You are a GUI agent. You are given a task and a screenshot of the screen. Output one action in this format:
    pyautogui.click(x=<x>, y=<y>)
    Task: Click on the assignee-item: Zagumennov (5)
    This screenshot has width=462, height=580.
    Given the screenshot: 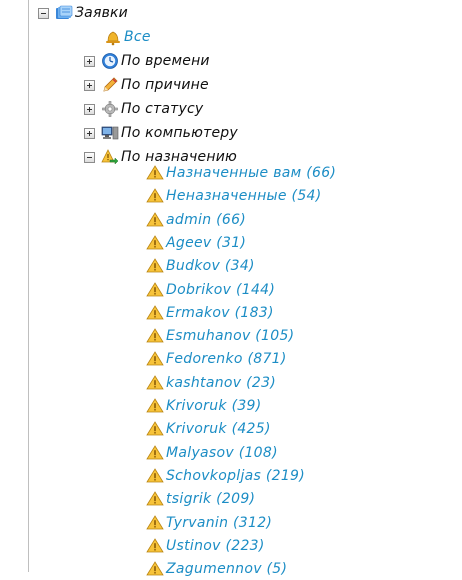 What is the action you would take?
    pyautogui.click(x=216, y=569)
    